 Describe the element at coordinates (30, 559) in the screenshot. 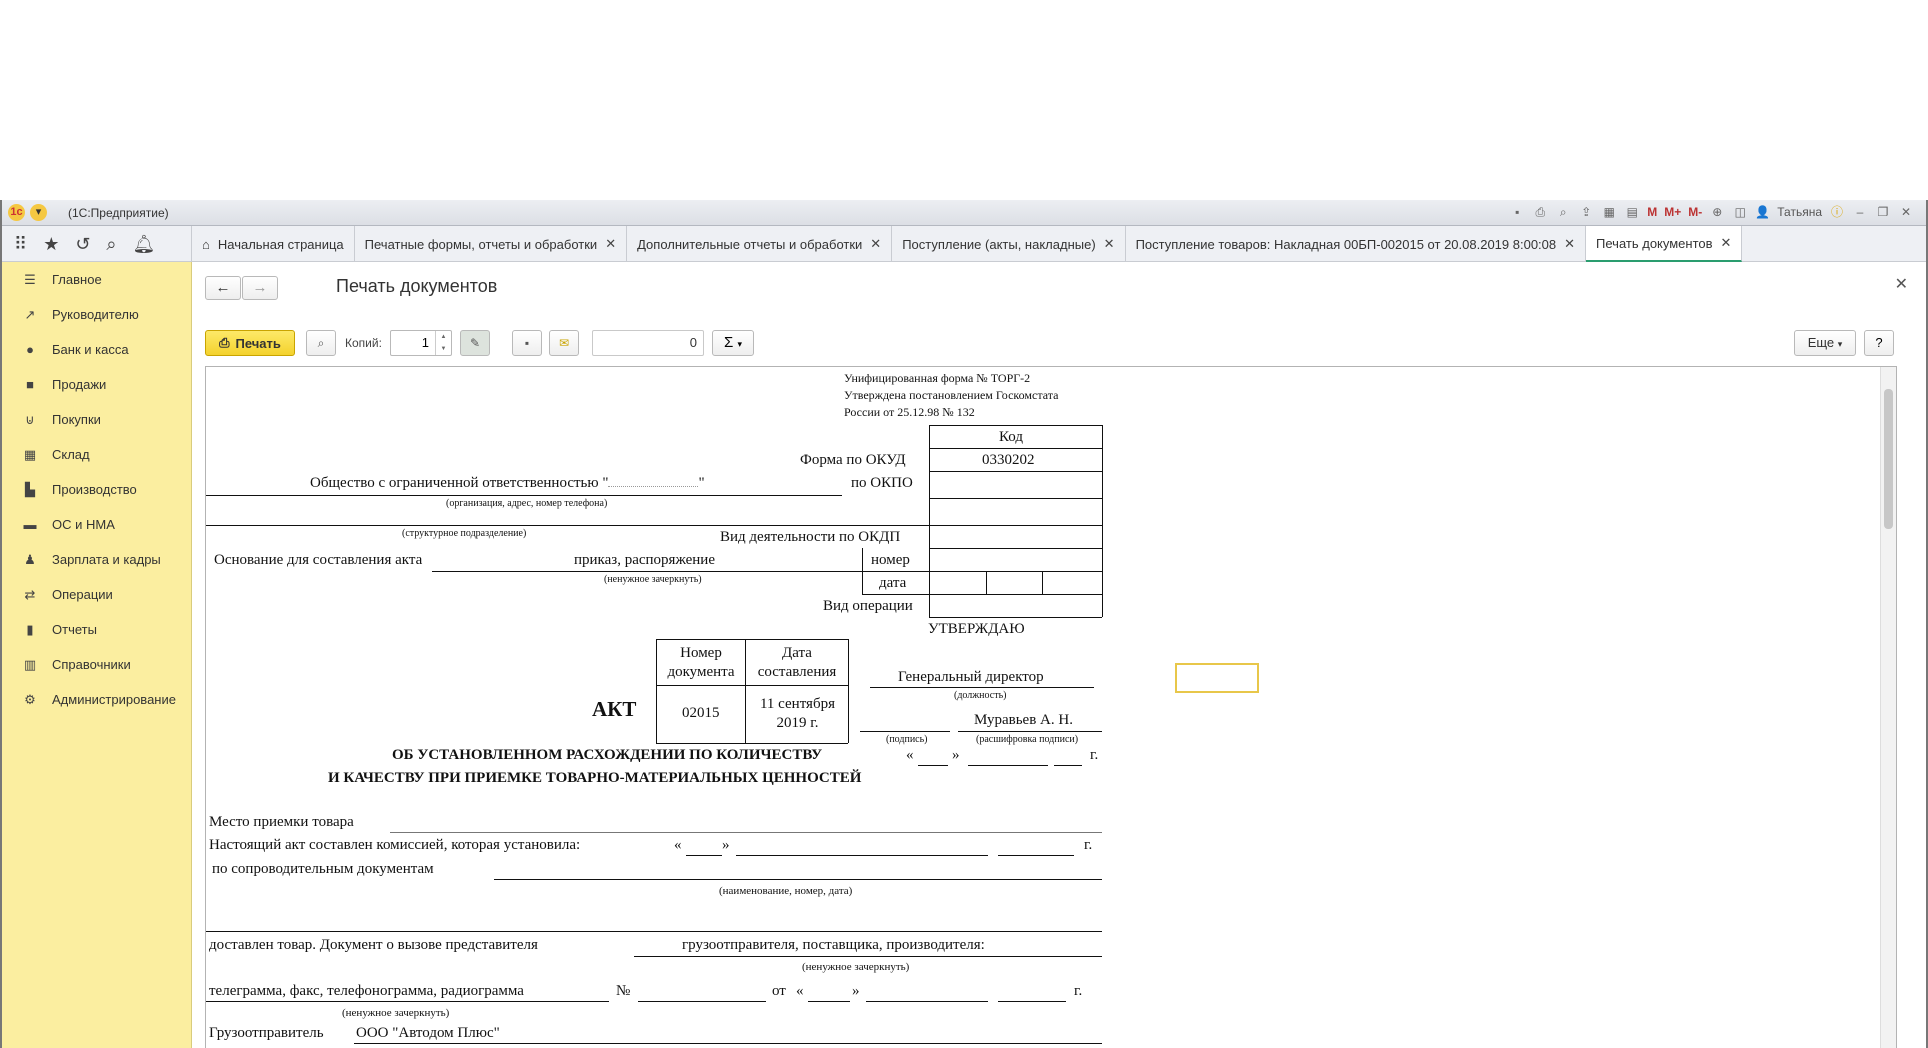

I see `person-icon: ♟` at that location.